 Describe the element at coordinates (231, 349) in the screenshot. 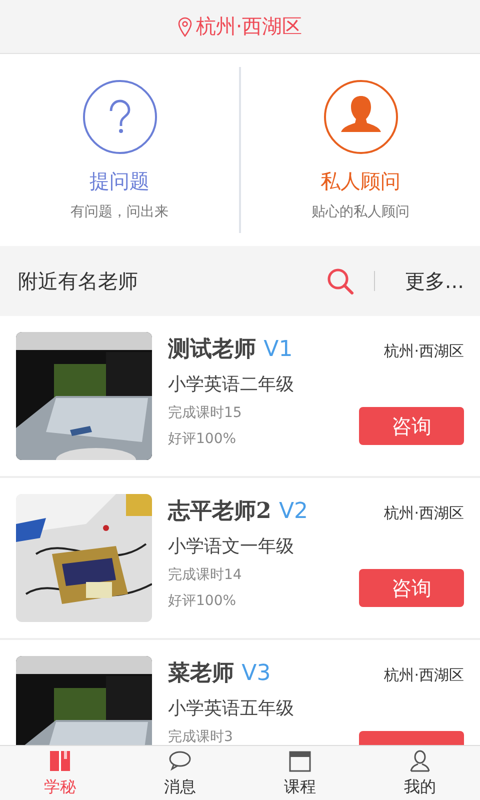

I see `teacher-name: 测试老师 V1` at that location.